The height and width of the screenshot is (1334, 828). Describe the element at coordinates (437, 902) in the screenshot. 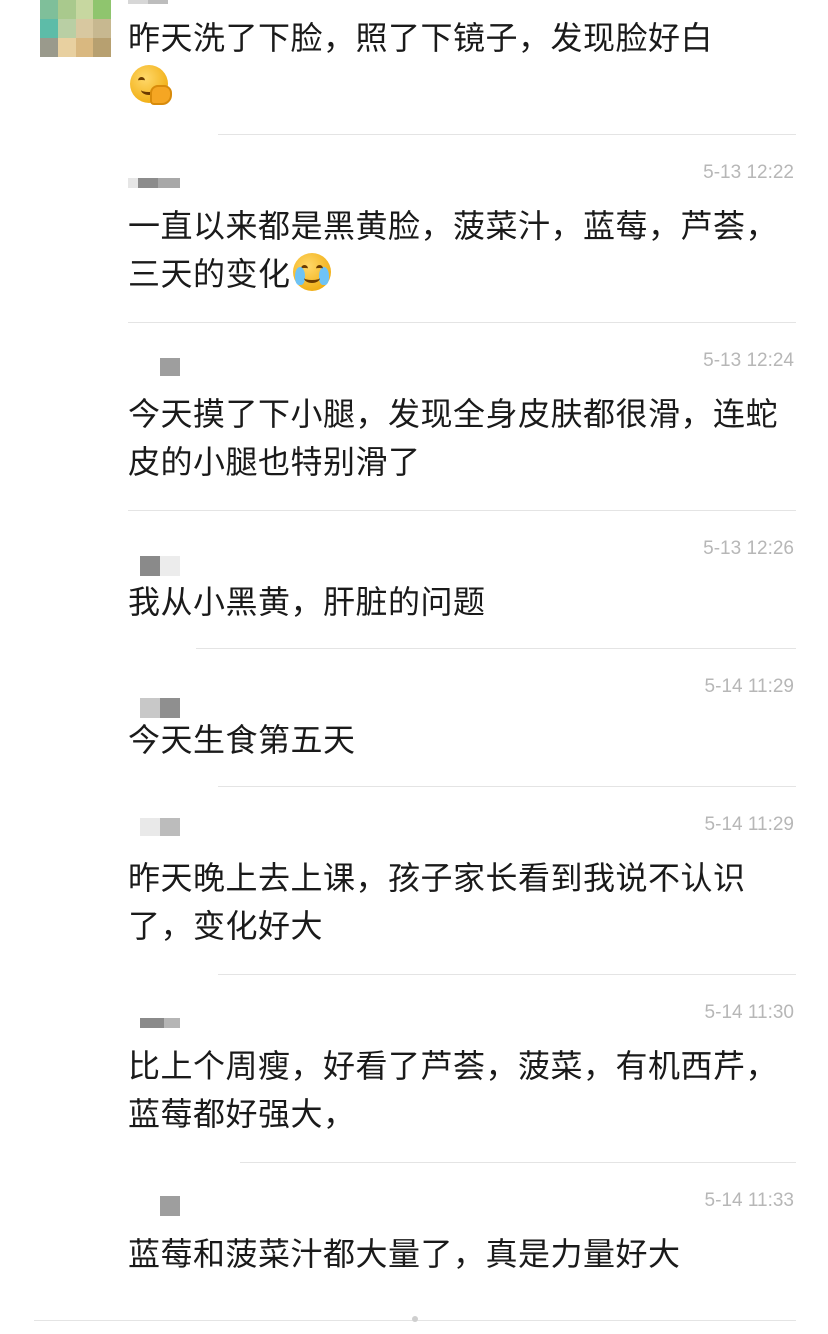

I see `comment-text: 昨天晚上去上课，孩子家长看到我说不认识了，变化好大` at that location.